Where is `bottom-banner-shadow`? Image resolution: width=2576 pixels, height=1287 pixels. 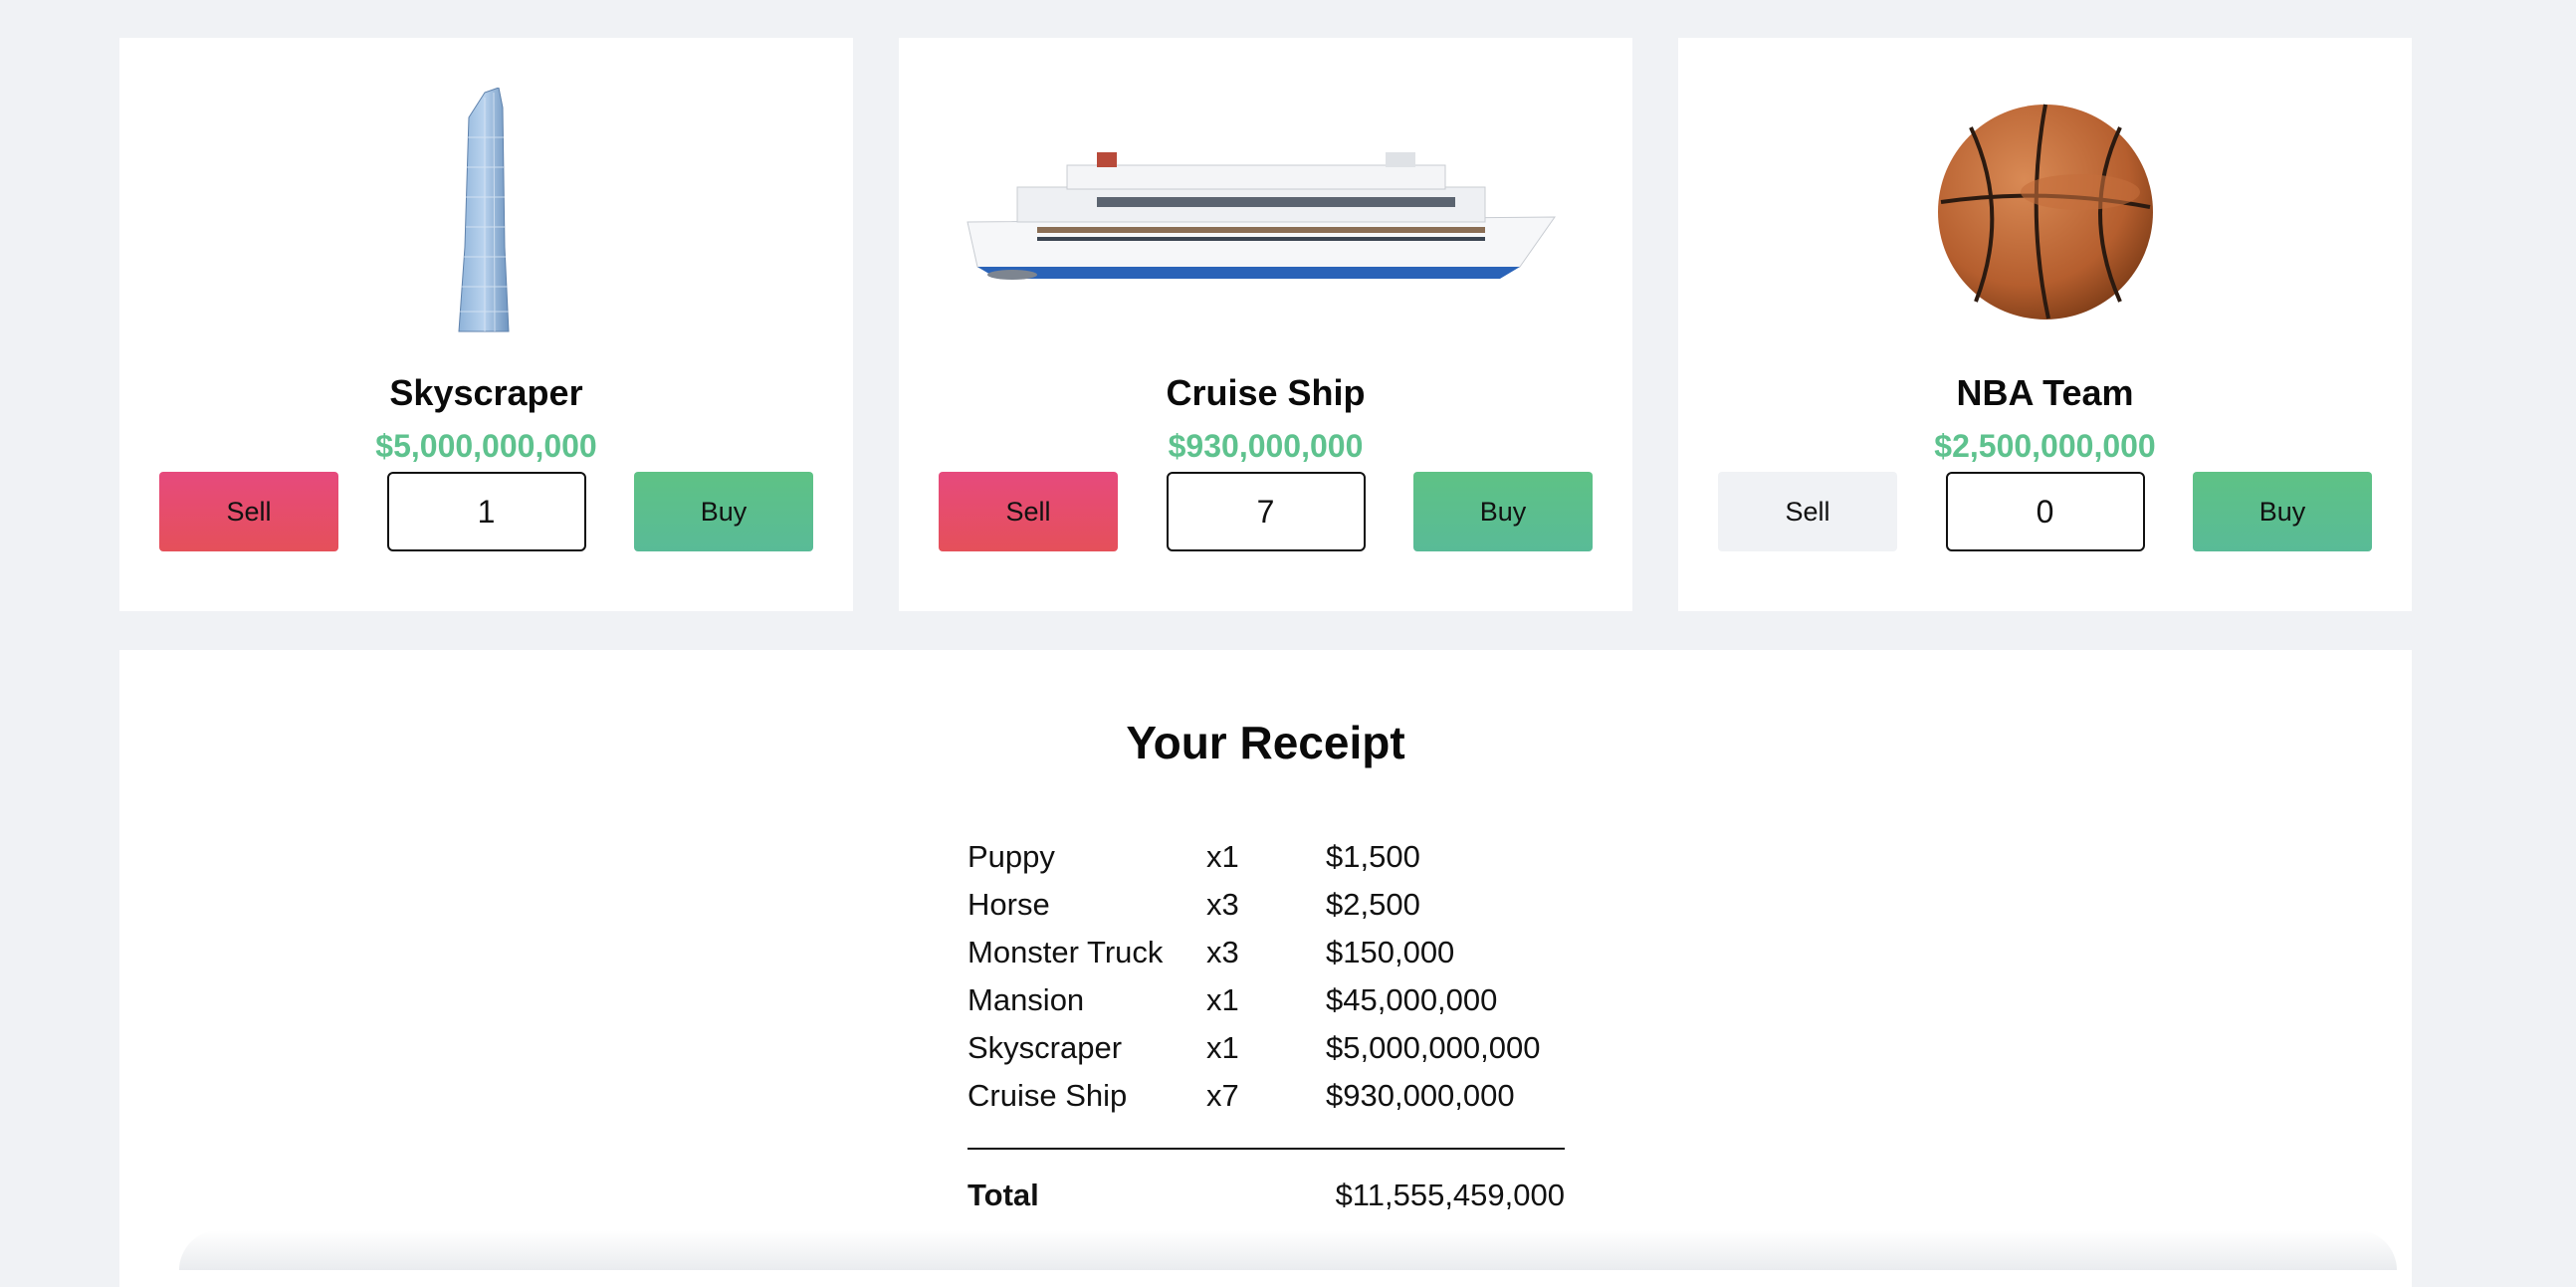
bottom-banner-shadow is located at coordinates (1288, 1250).